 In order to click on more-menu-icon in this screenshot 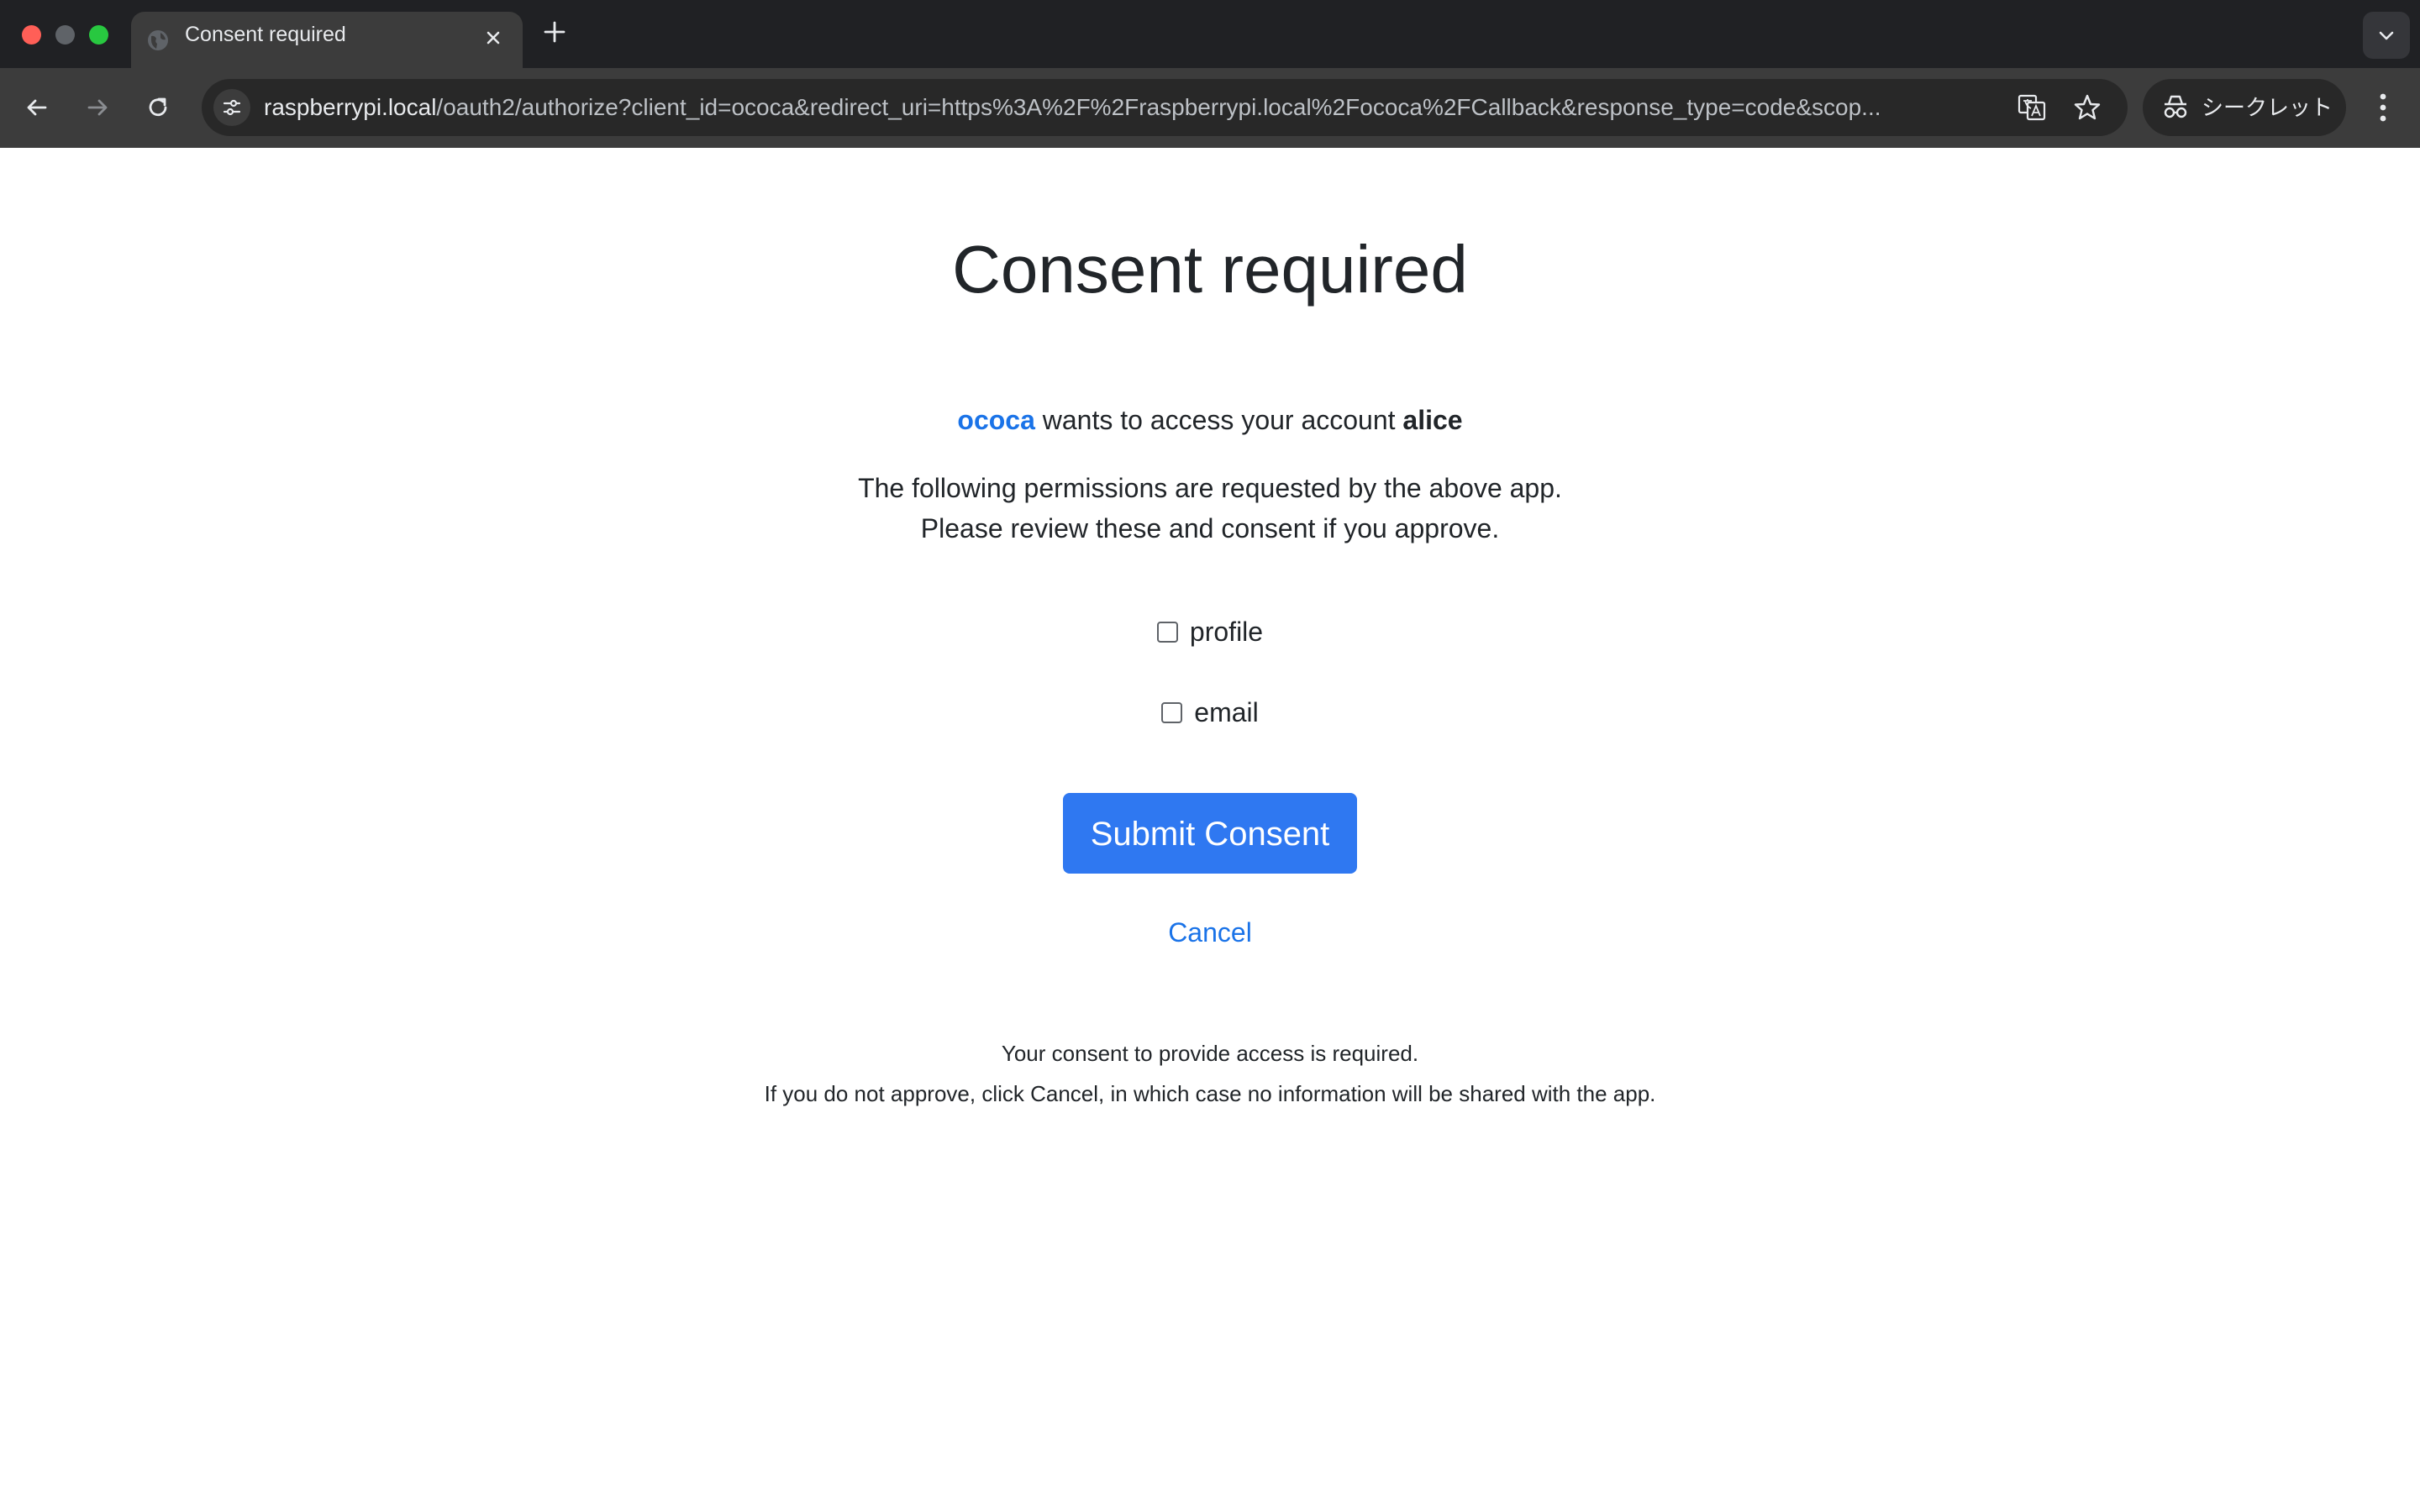, I will do `click(2383, 108)`.